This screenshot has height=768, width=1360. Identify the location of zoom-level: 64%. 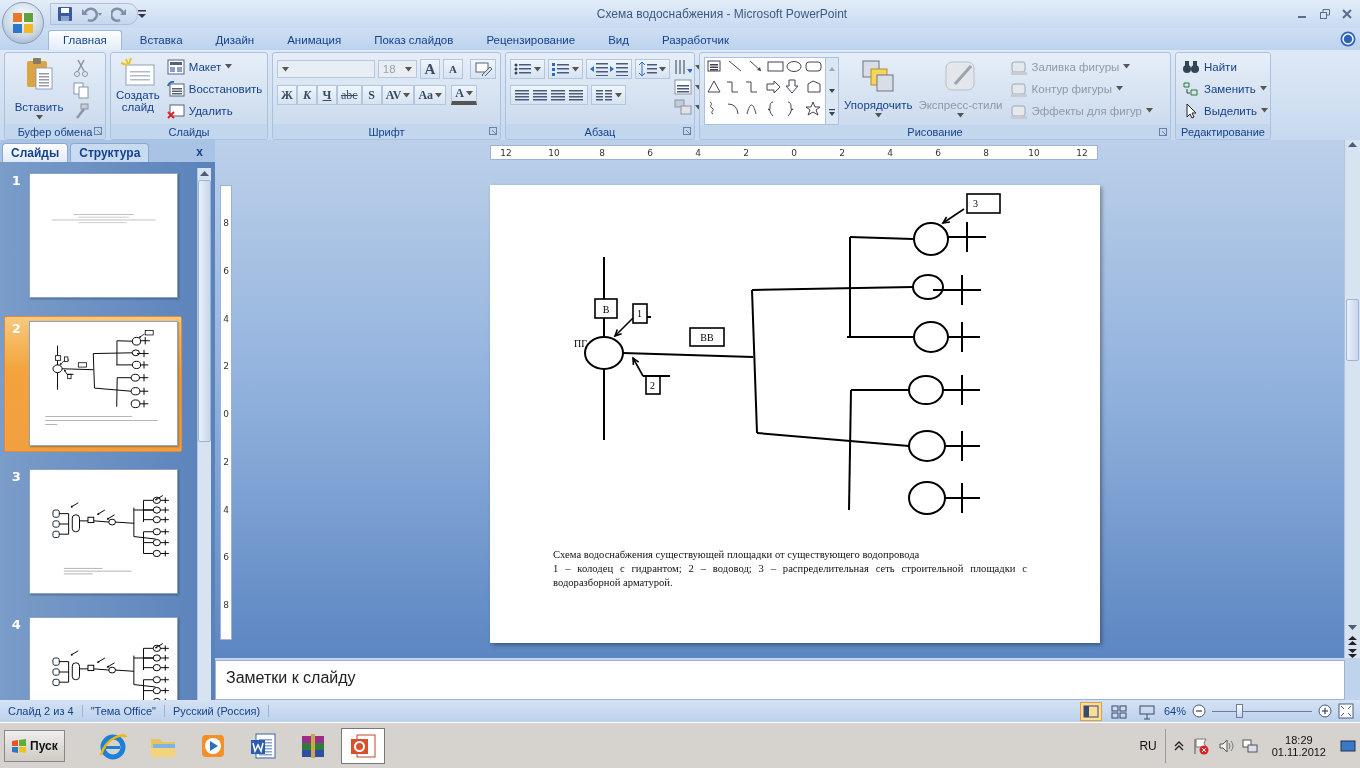
(1174, 711).